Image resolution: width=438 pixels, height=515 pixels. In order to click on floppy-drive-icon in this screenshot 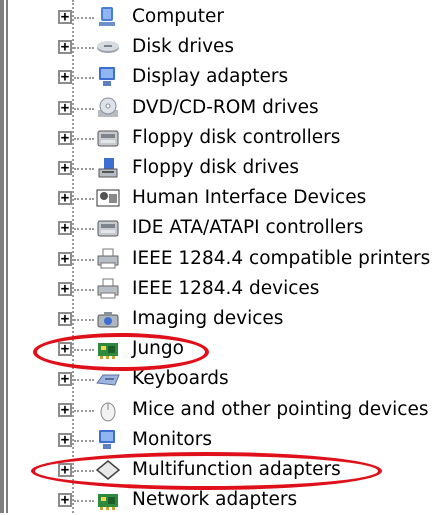, I will do `click(108, 168)`.